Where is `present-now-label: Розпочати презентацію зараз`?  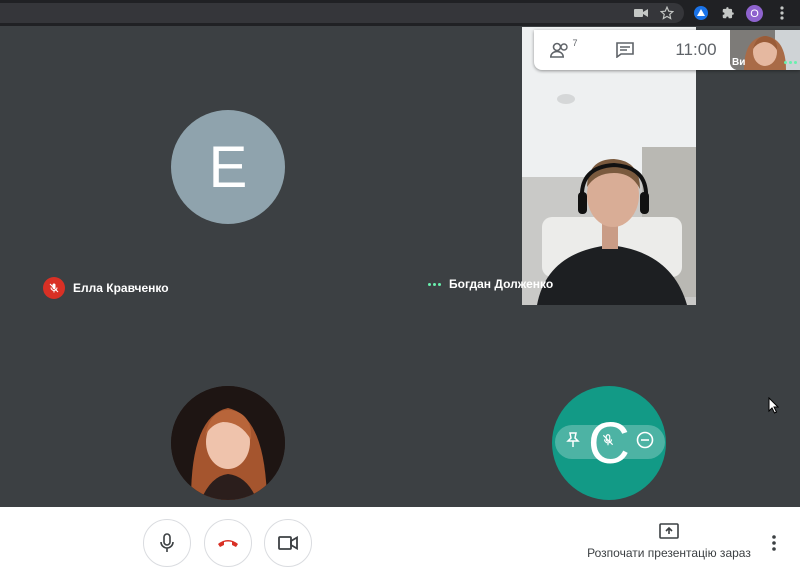 present-now-label: Розпочати презентацію зараз is located at coordinates (669, 553).